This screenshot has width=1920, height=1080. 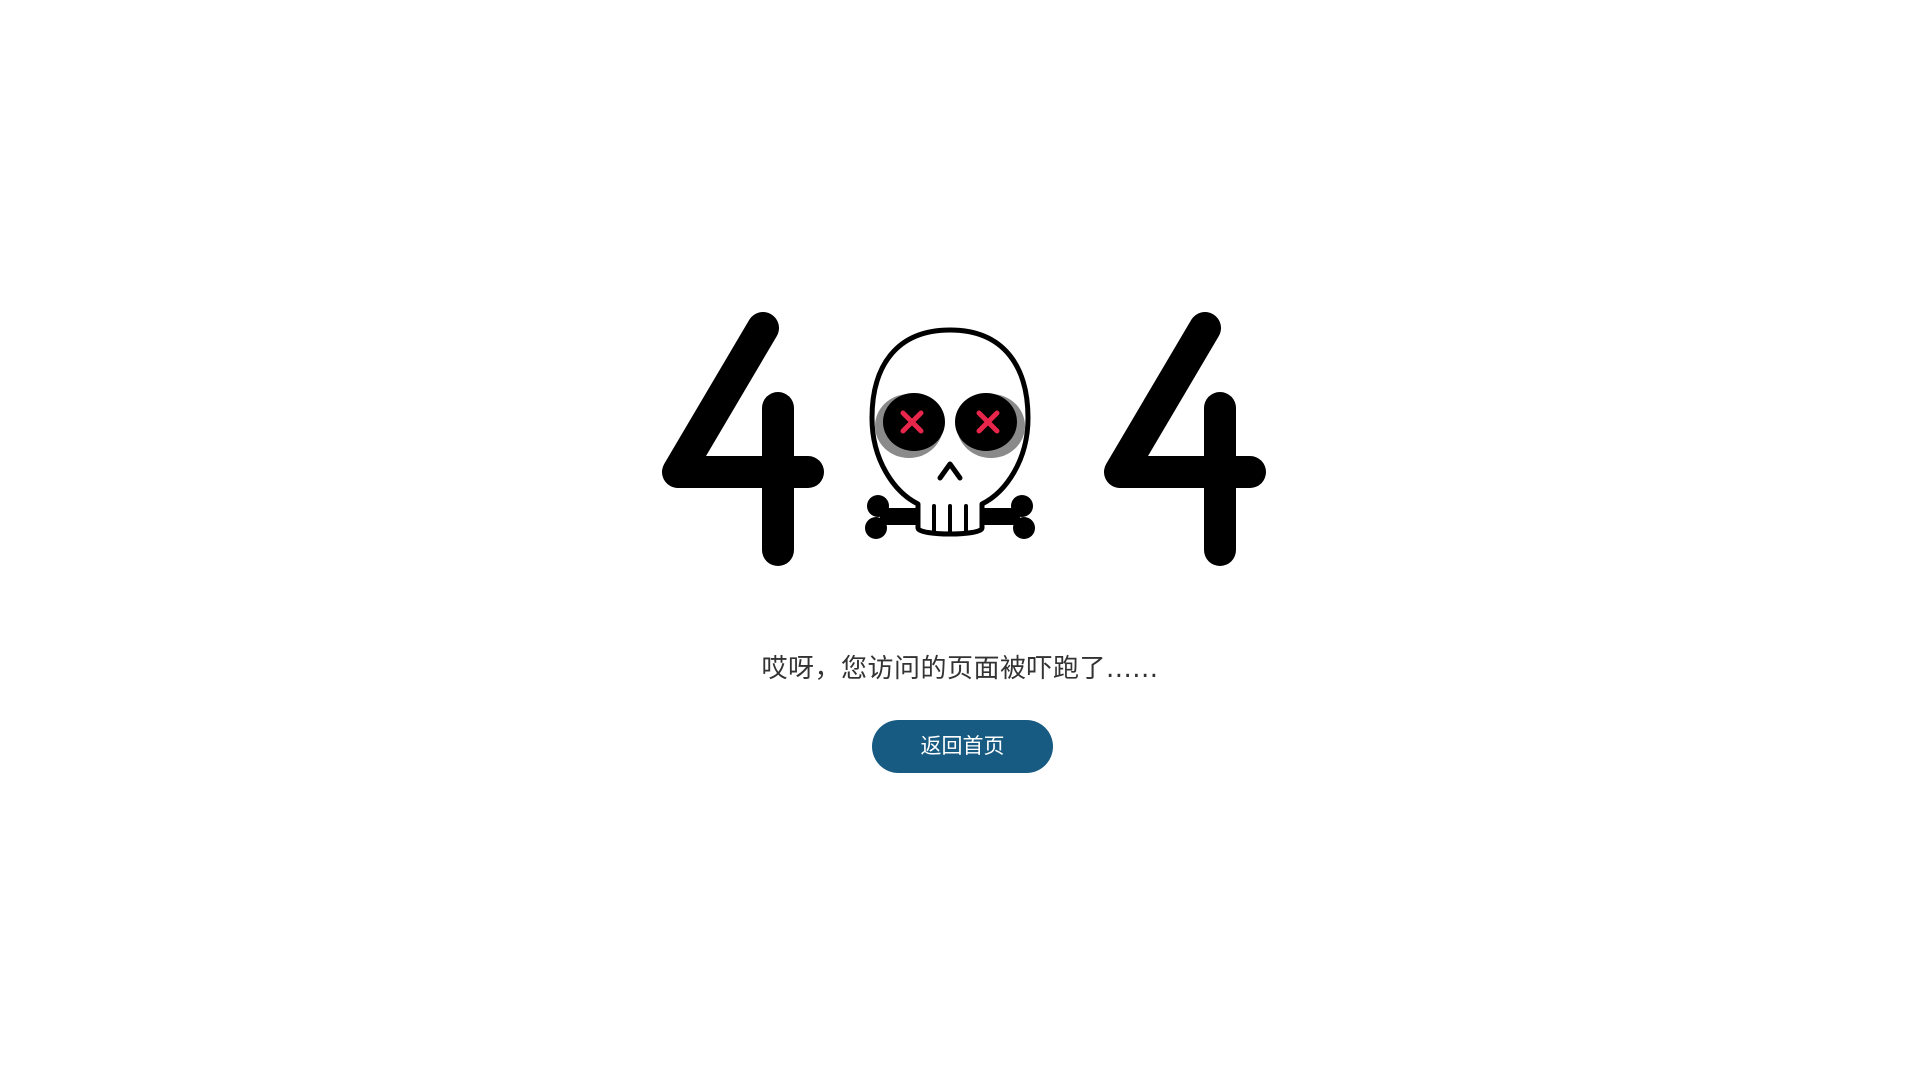 I want to click on return-home-button: 返回首页, so click(x=962, y=746).